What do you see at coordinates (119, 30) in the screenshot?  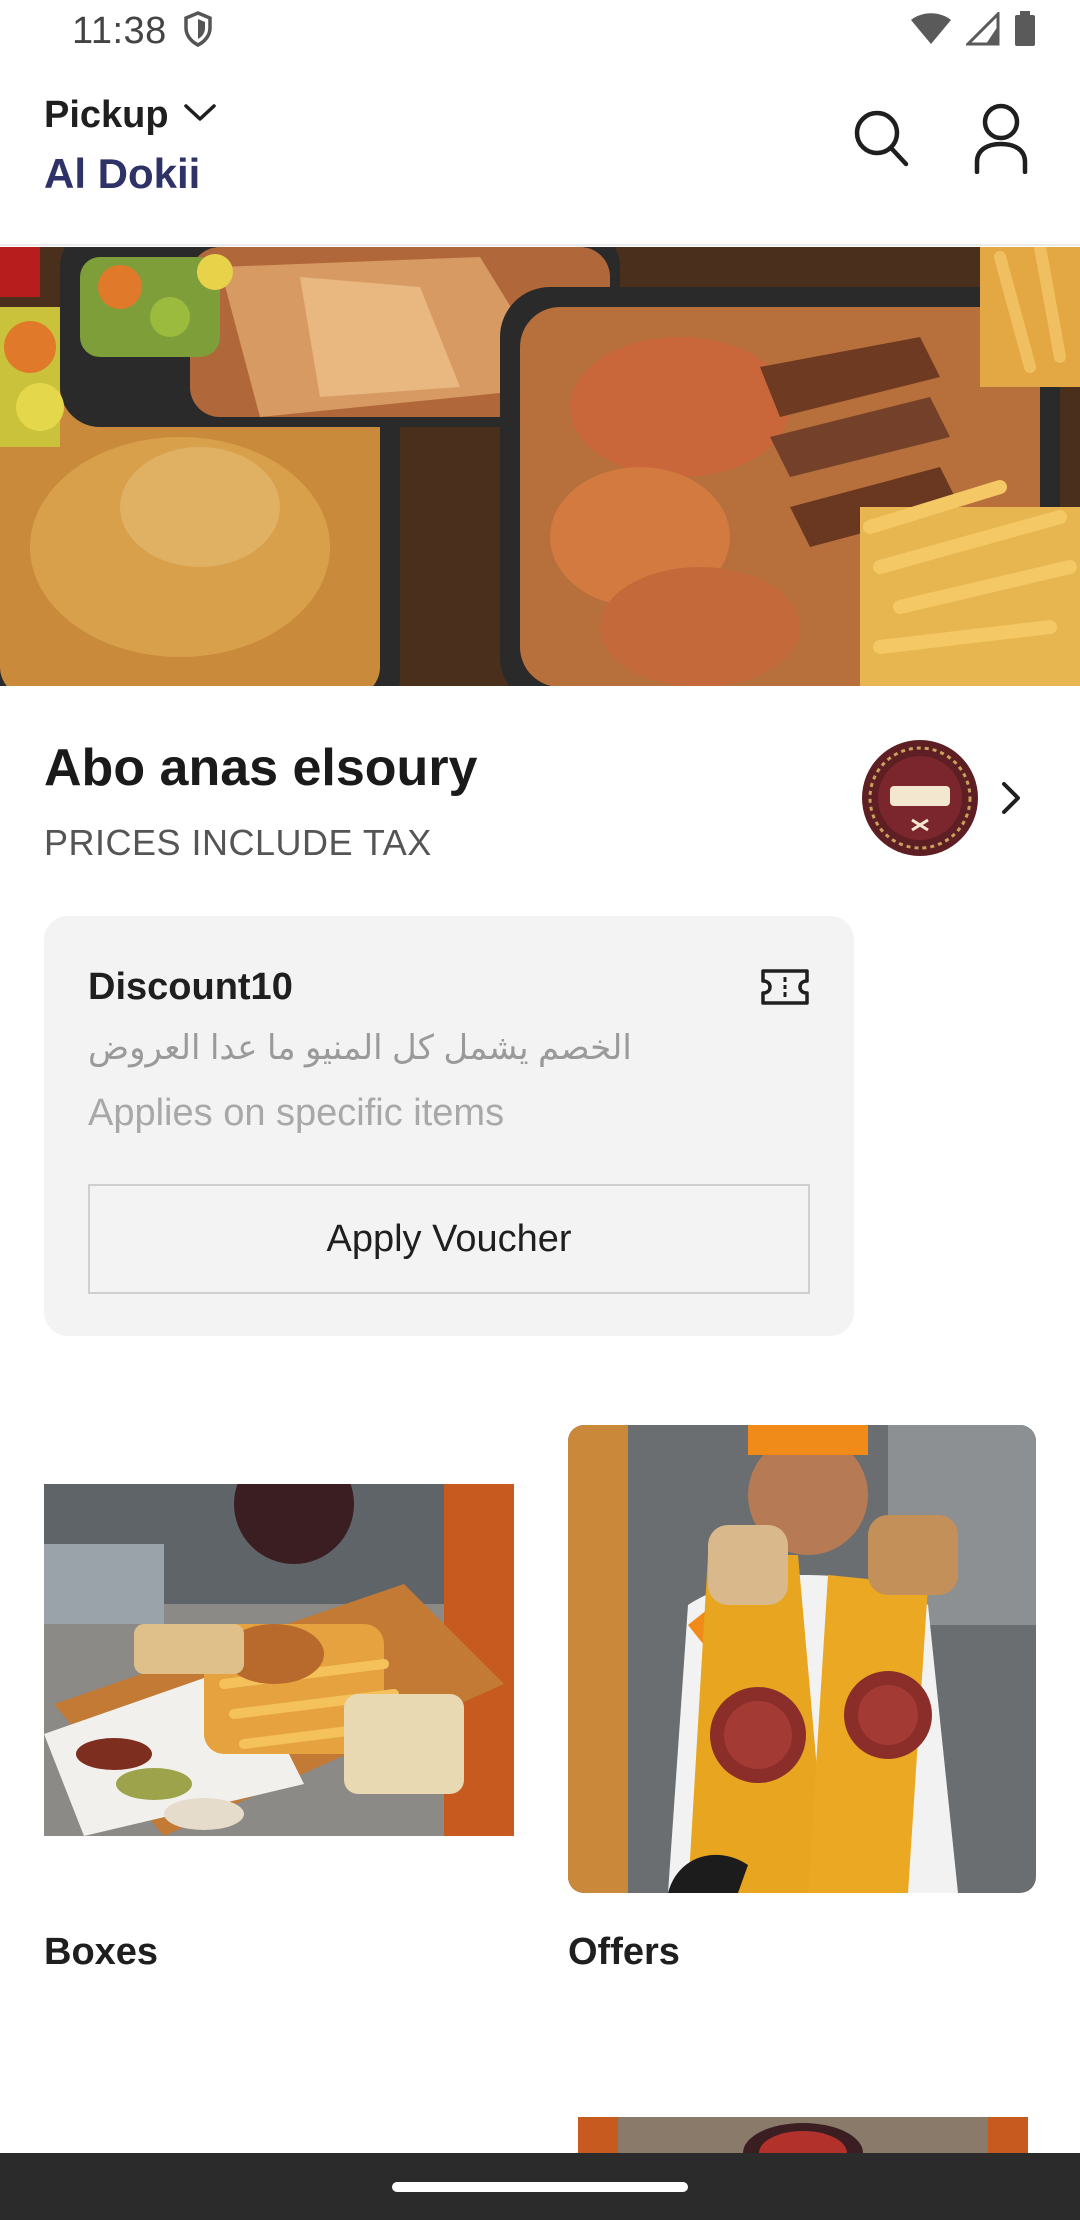 I see `status-time: 11:38` at bounding box center [119, 30].